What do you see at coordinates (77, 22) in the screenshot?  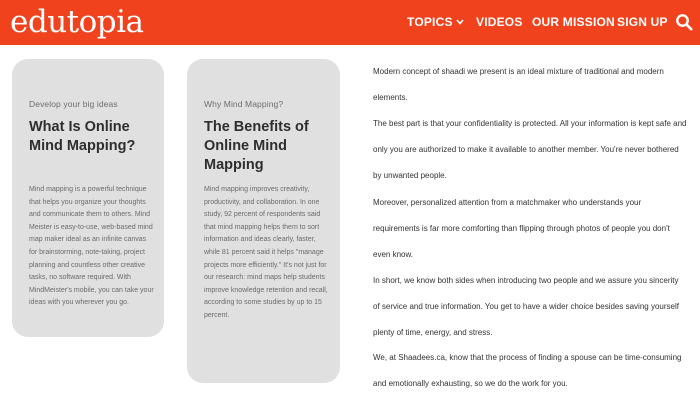 I see `site-logo: edutopia` at bounding box center [77, 22].